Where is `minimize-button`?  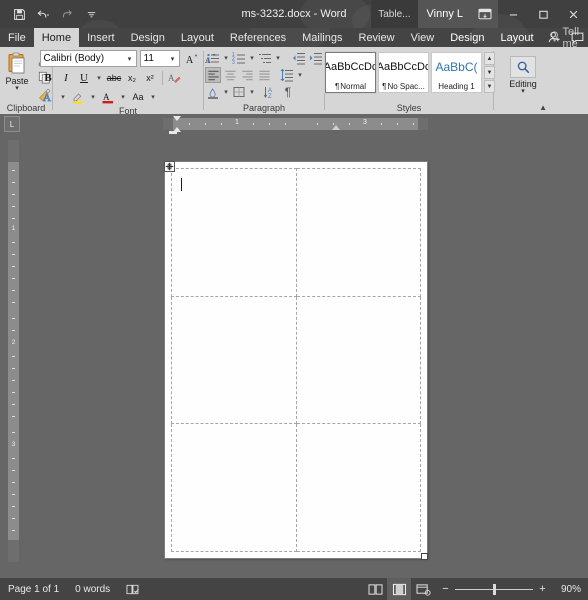
minimize-button is located at coordinates (513, 14).